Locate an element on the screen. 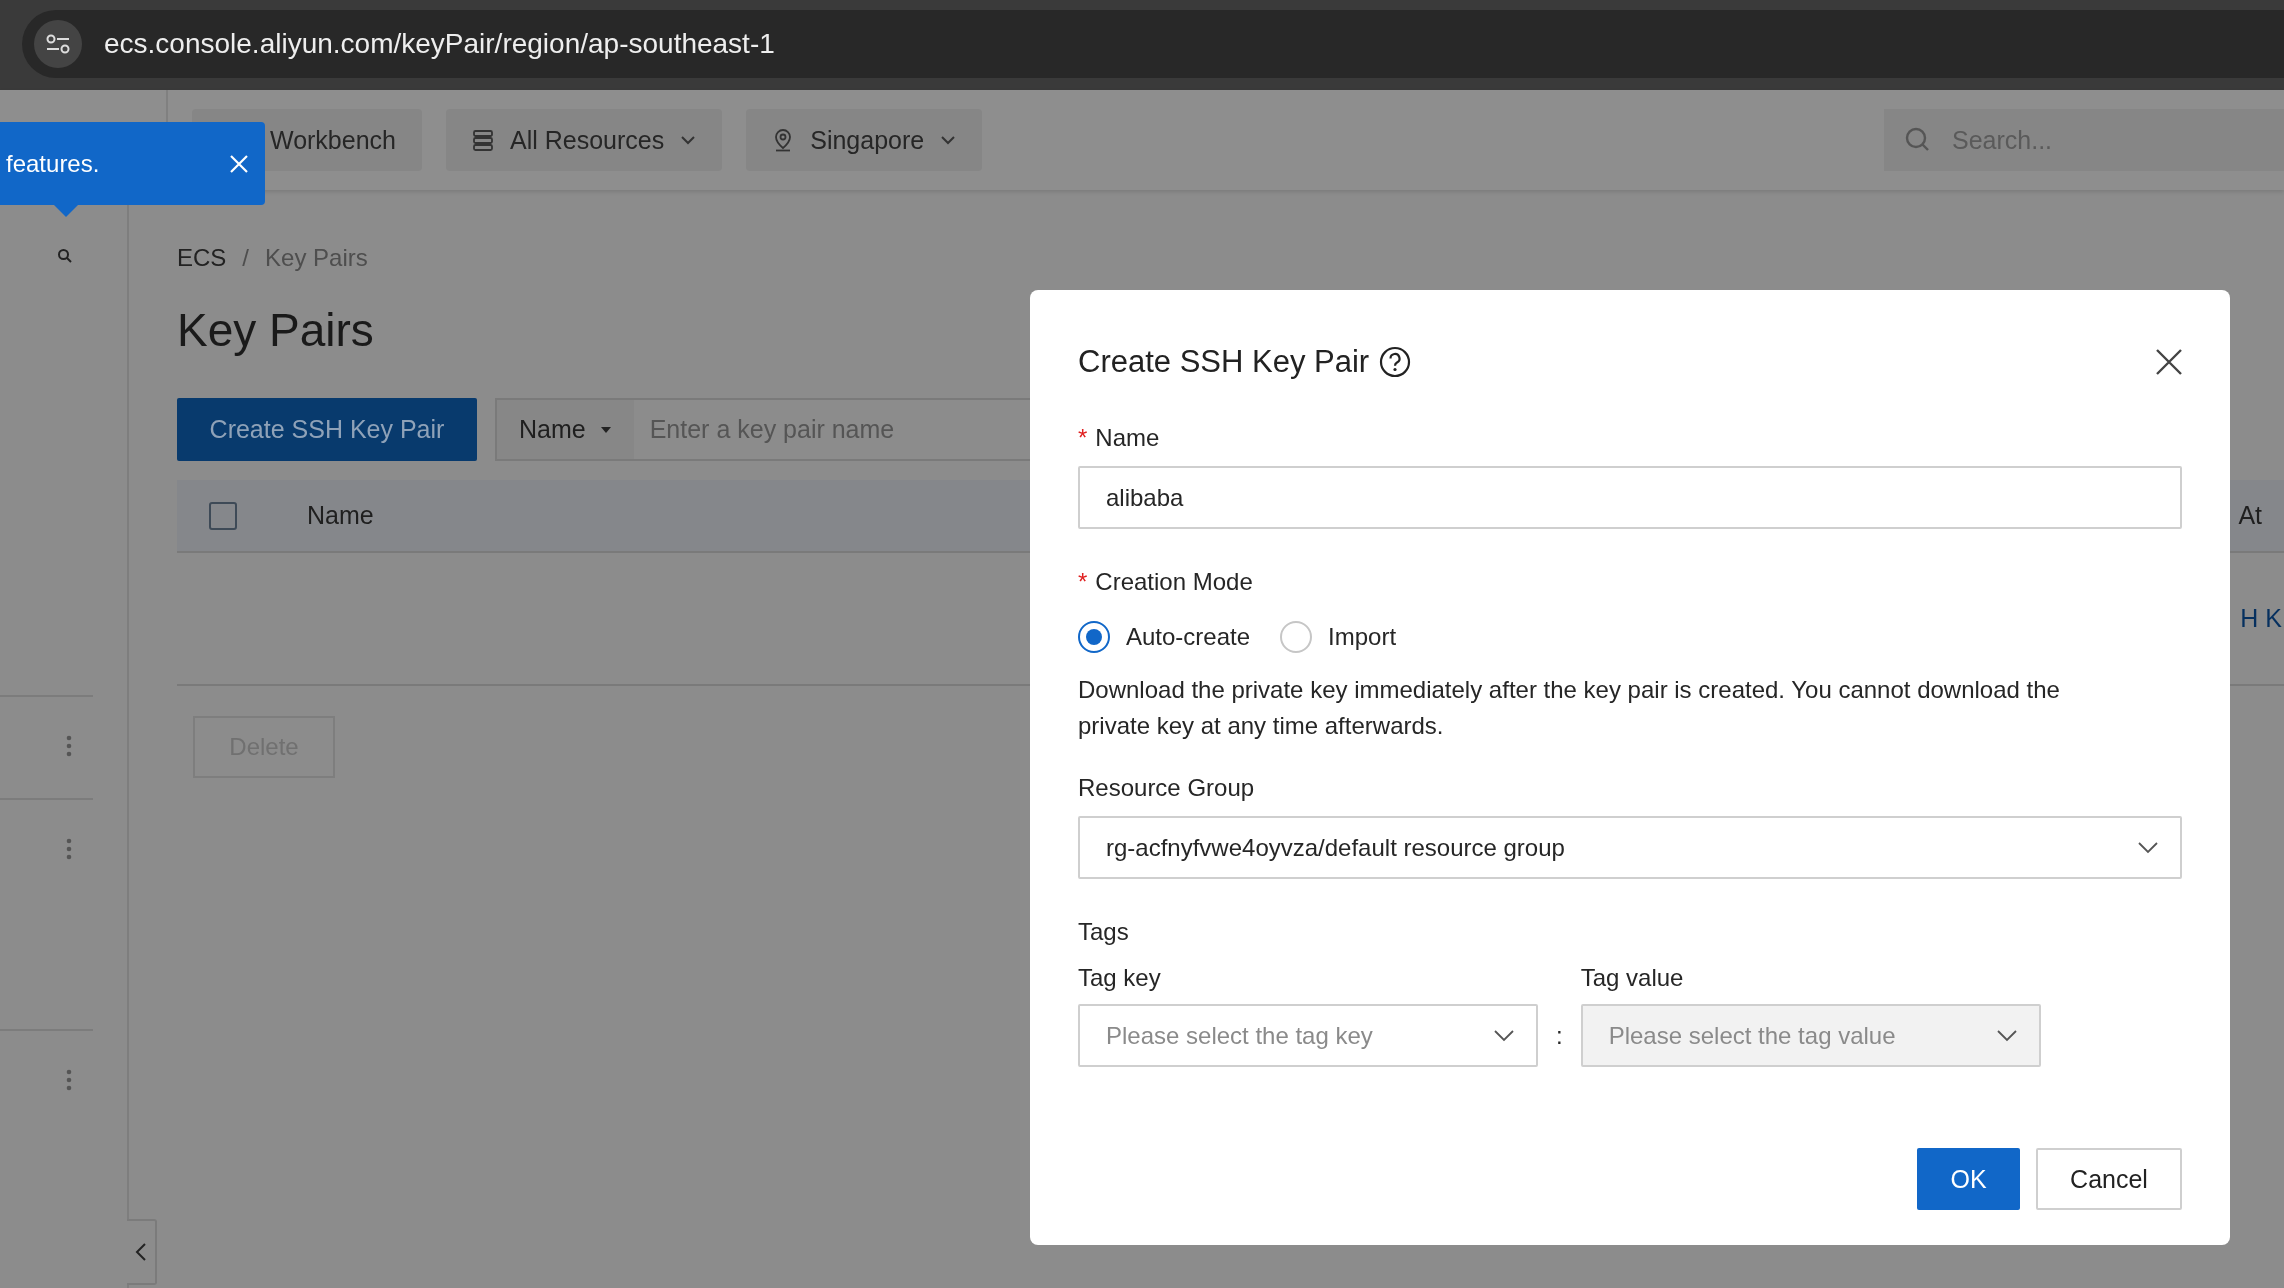 This screenshot has width=2284, height=1288. nav-button: All Resources is located at coordinates (584, 140).